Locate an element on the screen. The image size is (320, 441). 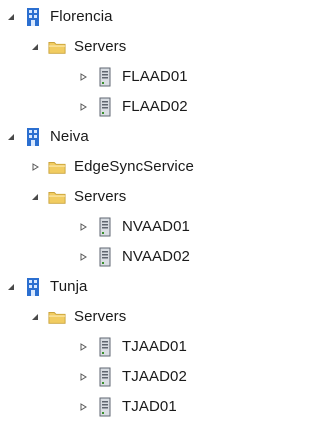
tree-node-server-flaad01: FLAAD01 is located at coordinates (132, 77).